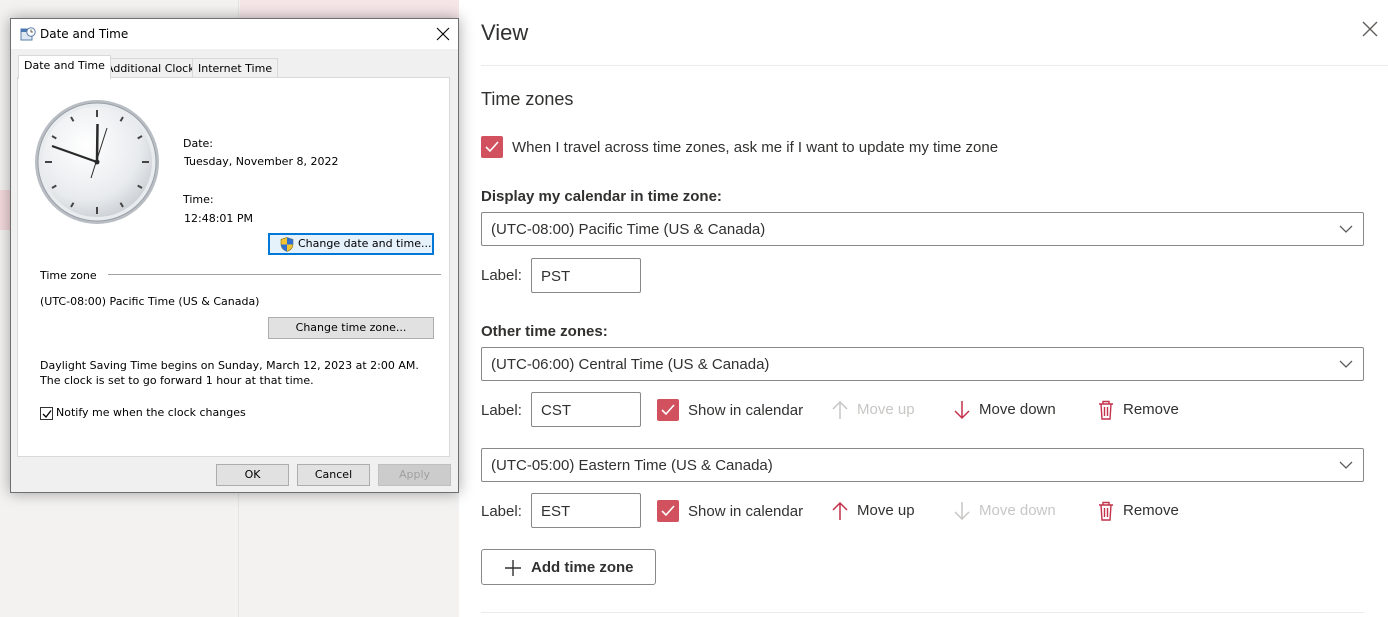 The width and height of the screenshot is (1388, 617). I want to click on move-down-button-2: Move down, so click(1012, 511).